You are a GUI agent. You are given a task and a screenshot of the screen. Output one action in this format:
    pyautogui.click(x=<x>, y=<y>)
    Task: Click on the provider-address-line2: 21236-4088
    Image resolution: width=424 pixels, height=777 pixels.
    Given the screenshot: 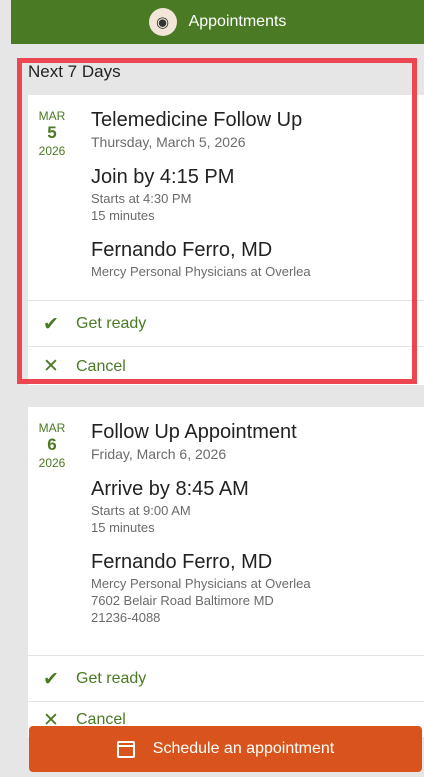 What is the action you would take?
    pyautogui.click(x=126, y=617)
    